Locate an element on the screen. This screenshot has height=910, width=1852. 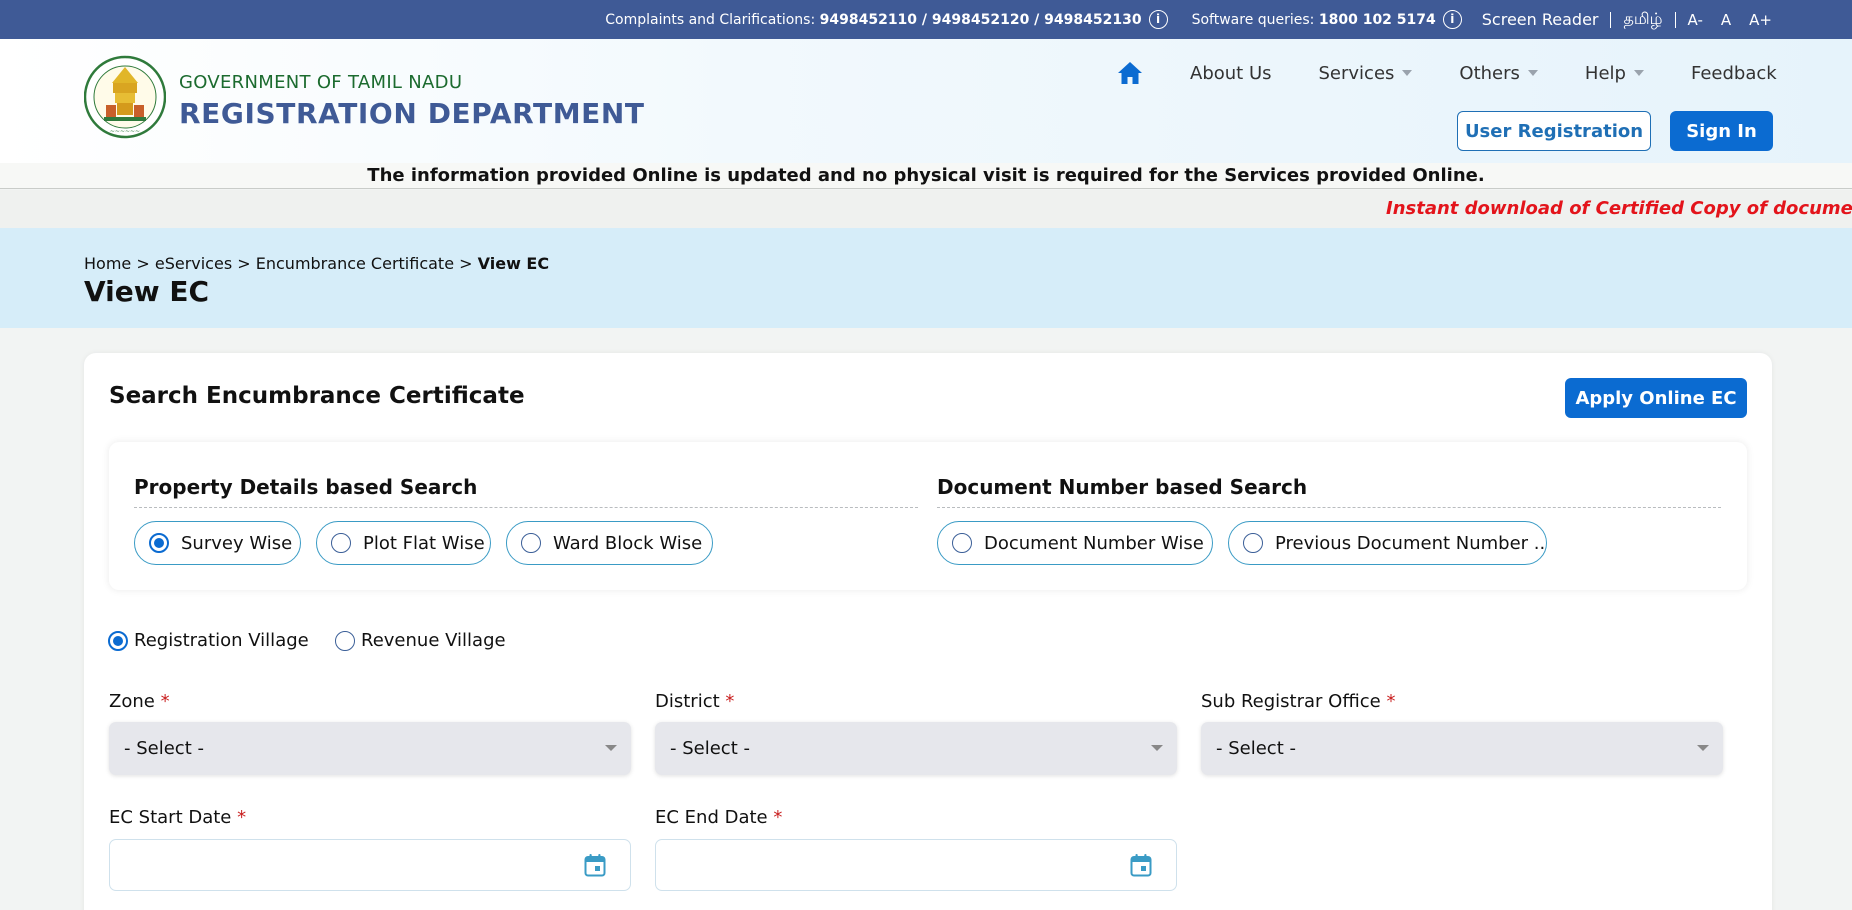
previous-document-number-option: Previous Document Number .. is located at coordinates (1387, 543).